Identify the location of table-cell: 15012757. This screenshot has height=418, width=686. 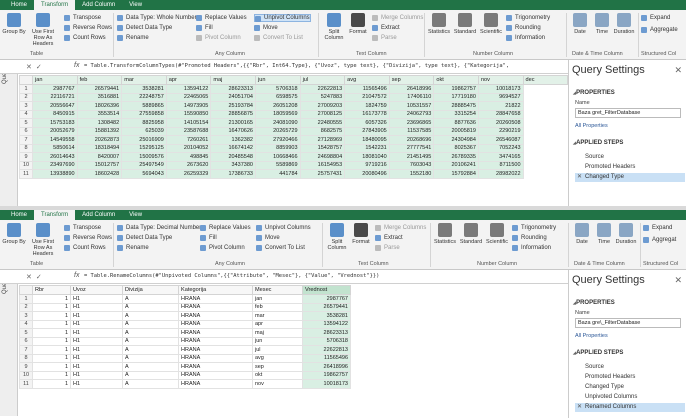
(99, 165).